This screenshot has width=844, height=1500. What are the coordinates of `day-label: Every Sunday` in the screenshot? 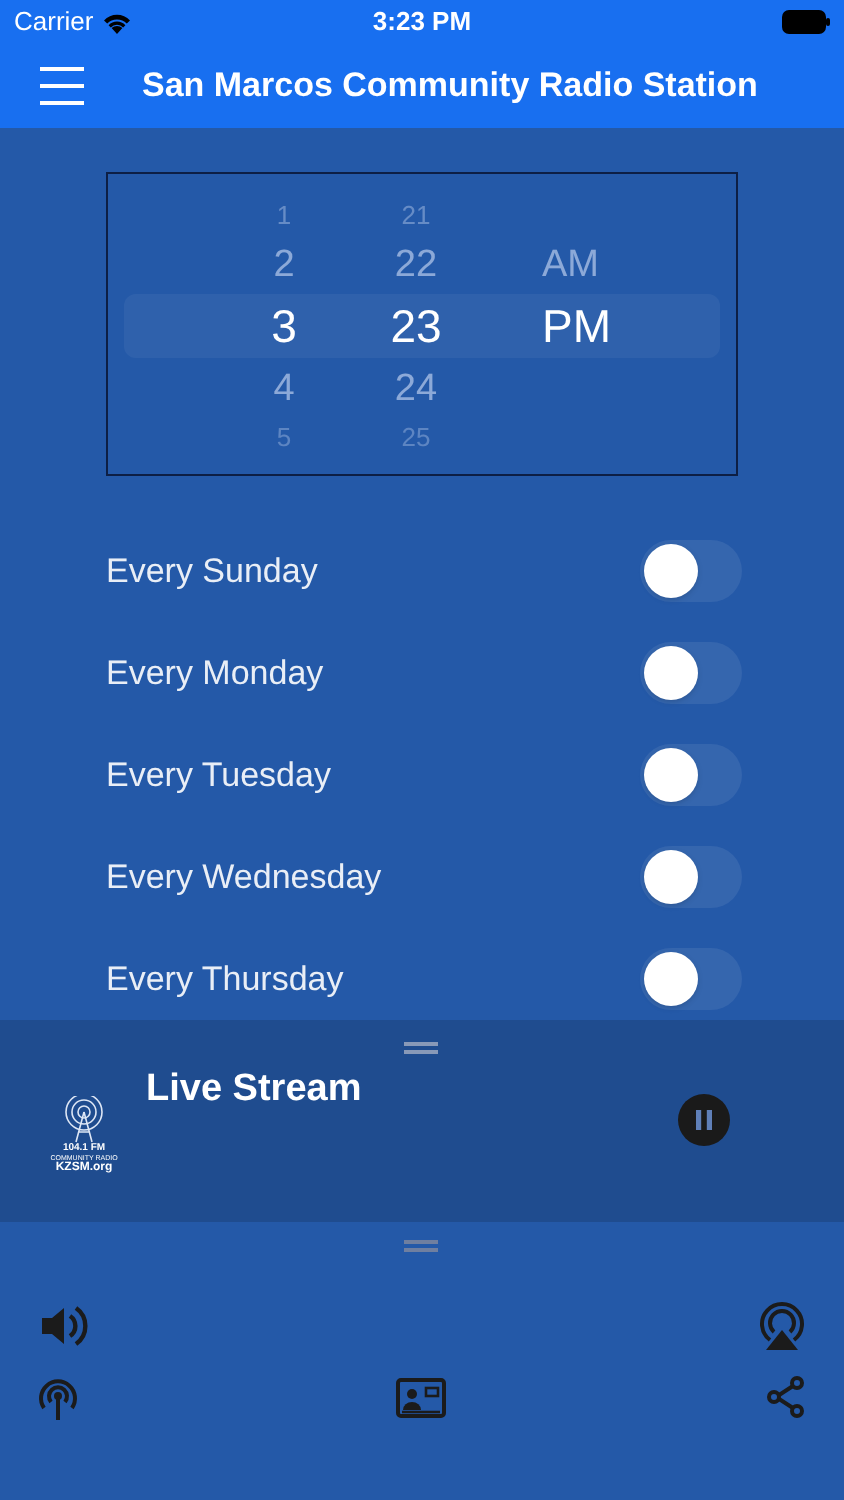 It's located at (212, 571).